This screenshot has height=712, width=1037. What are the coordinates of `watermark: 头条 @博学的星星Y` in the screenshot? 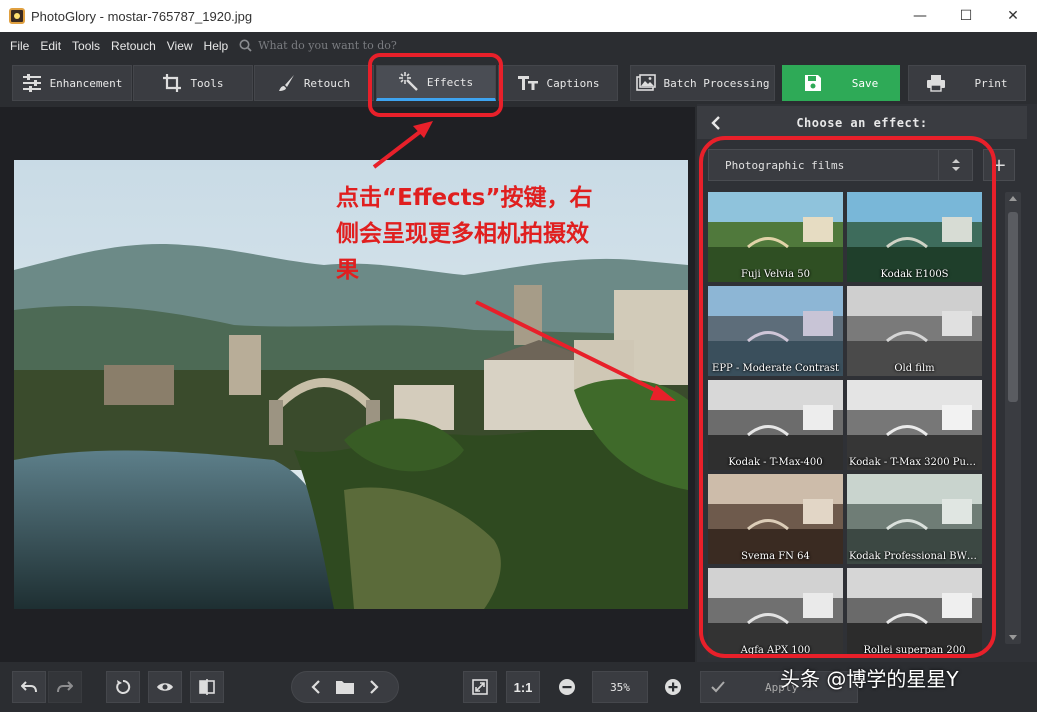 It's located at (869, 679).